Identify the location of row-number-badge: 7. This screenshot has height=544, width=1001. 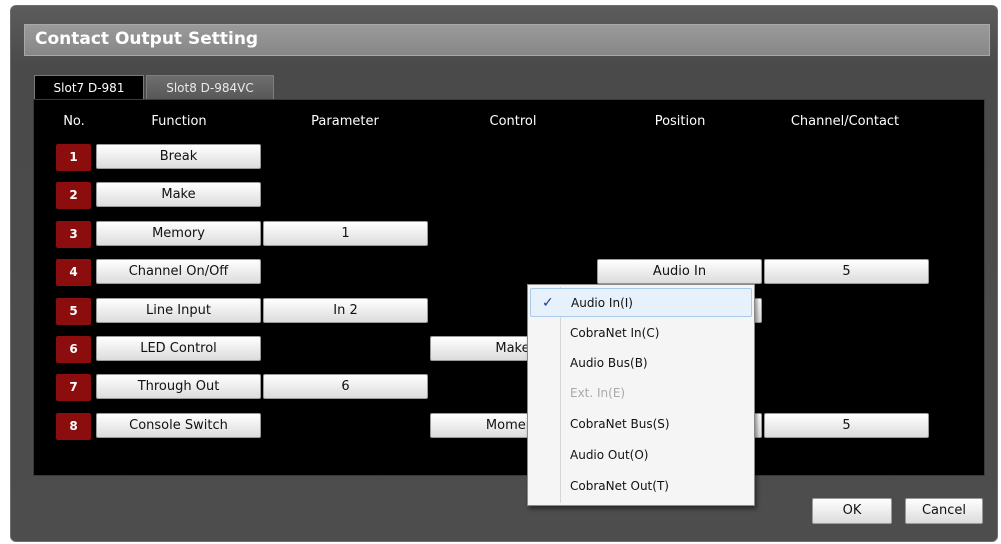
(73, 387).